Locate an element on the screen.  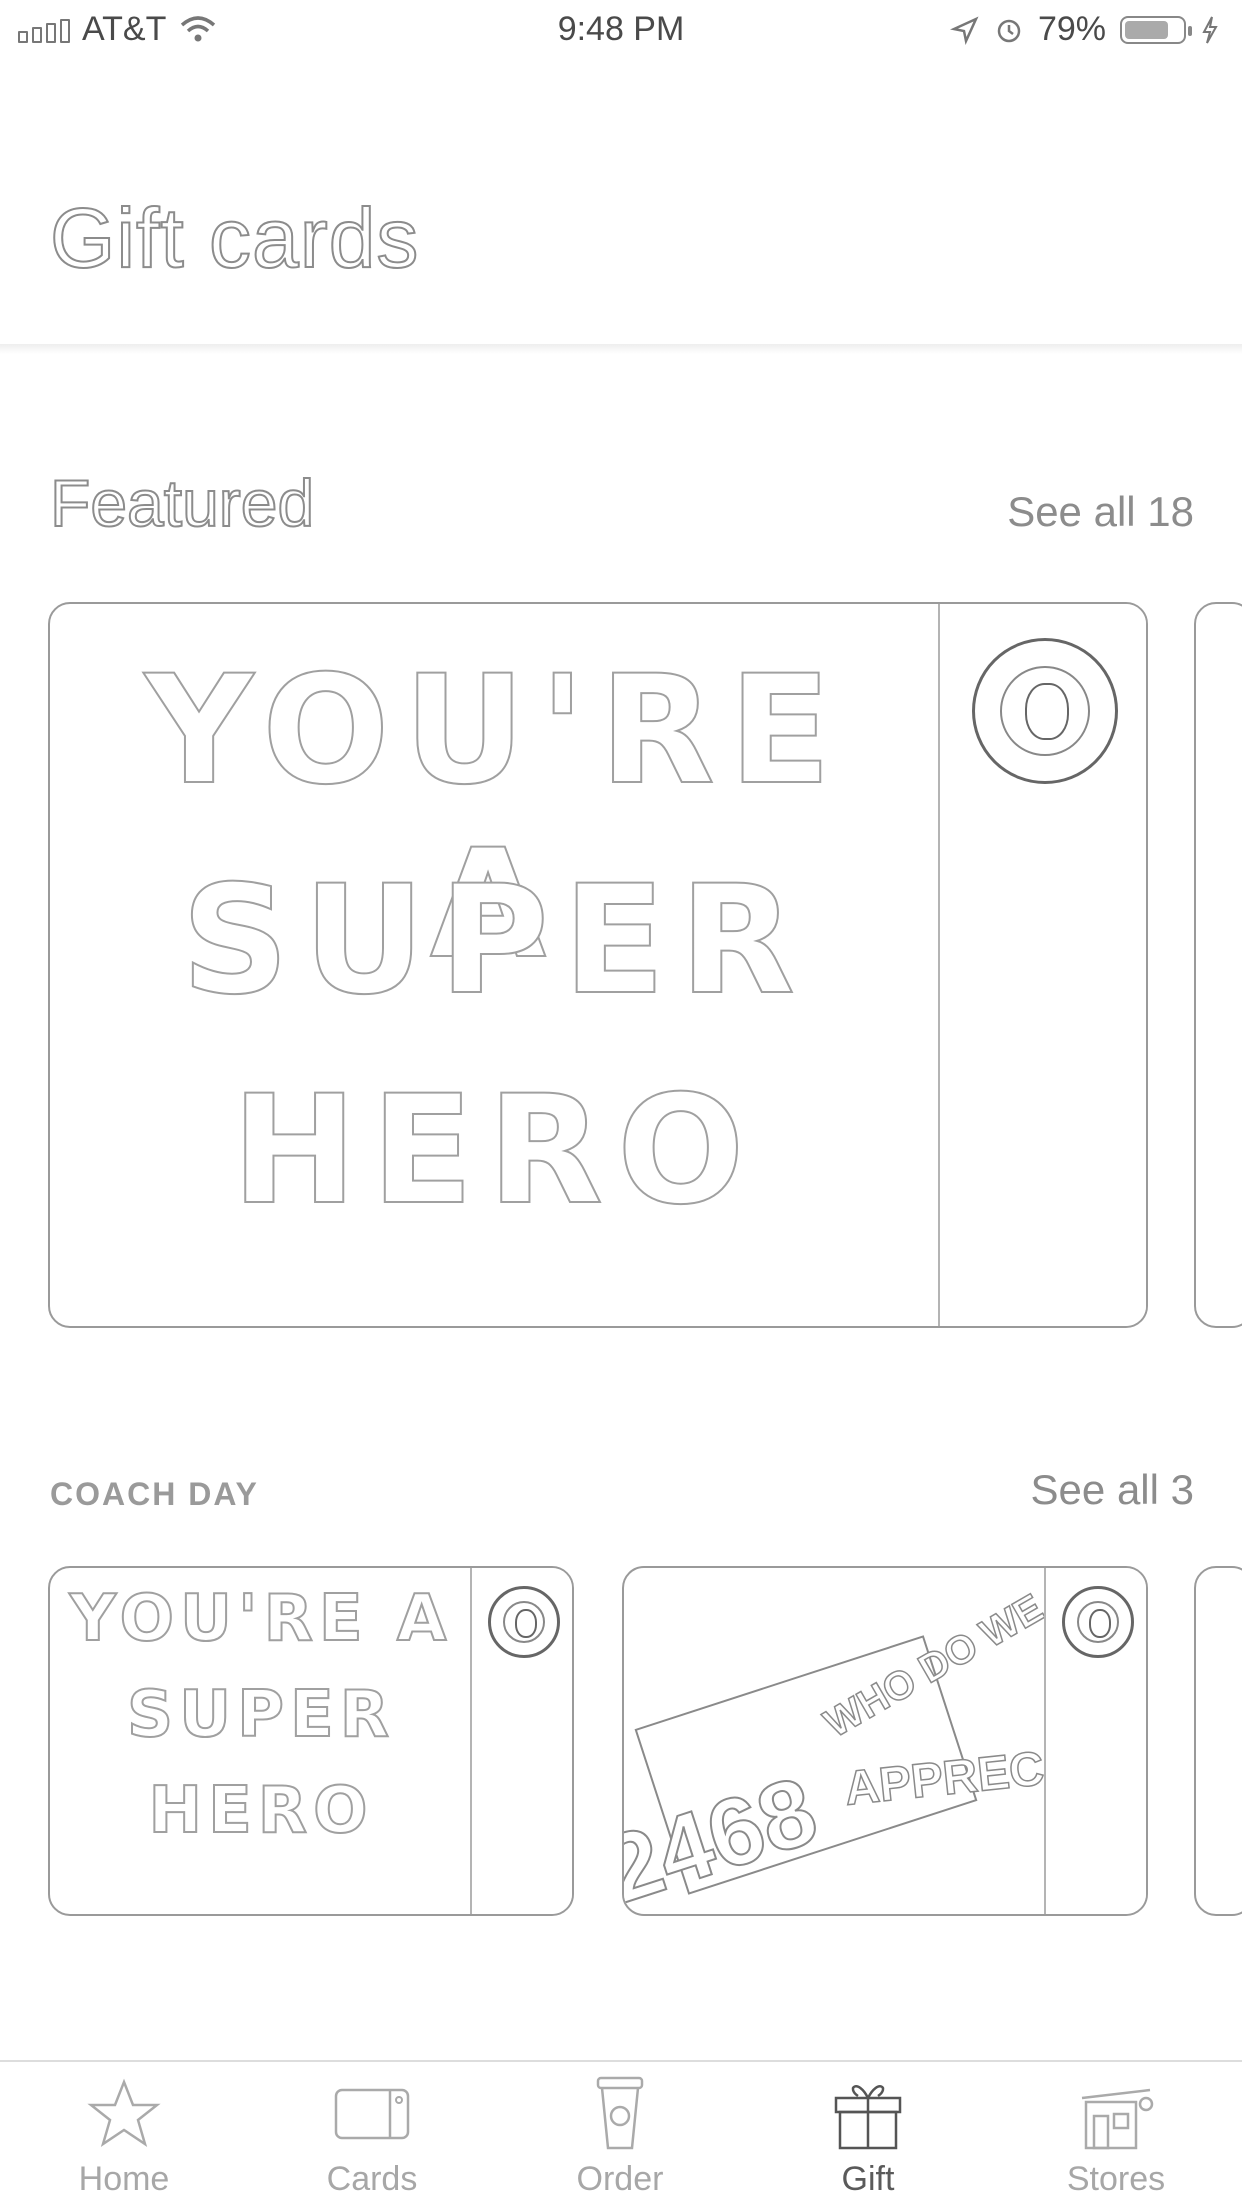
next-coach-day-card is located at coordinates (1218, 1741).